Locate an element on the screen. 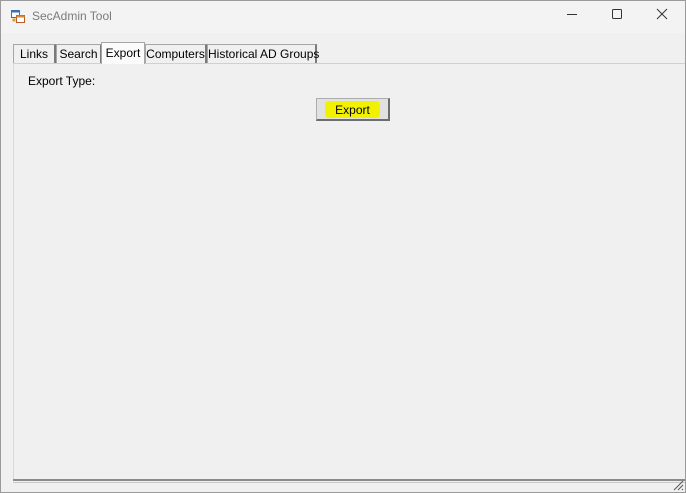  panel-bottom-border is located at coordinates (349, 480).